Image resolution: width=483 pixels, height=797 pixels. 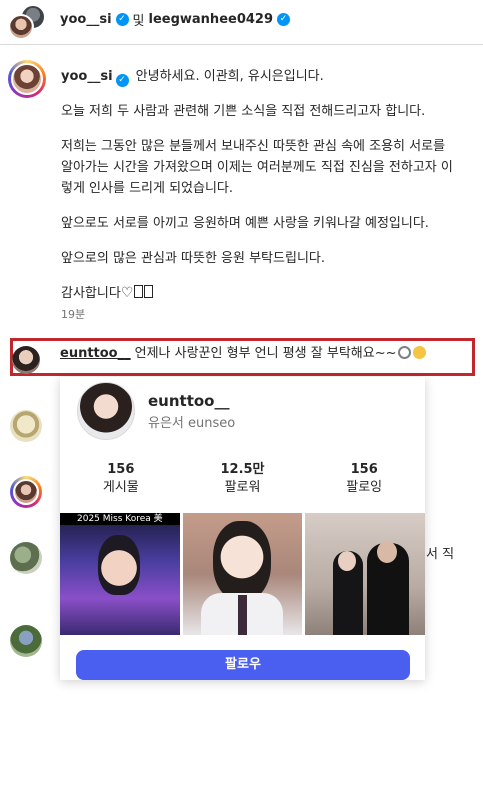 I want to click on header-username-1: yoo__si, so click(x=86, y=19).